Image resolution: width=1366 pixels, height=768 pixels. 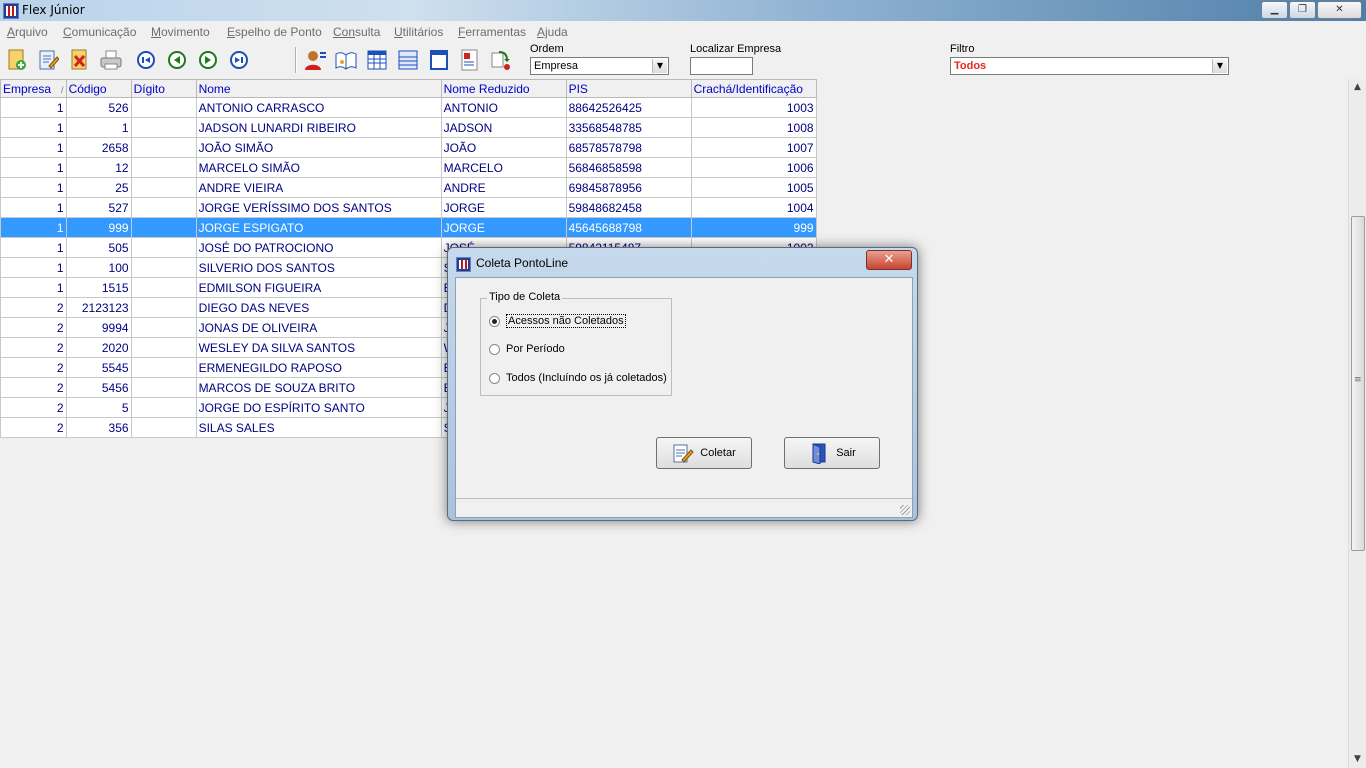 I want to click on cell-pis: 69845878956, so click(x=628, y=187).